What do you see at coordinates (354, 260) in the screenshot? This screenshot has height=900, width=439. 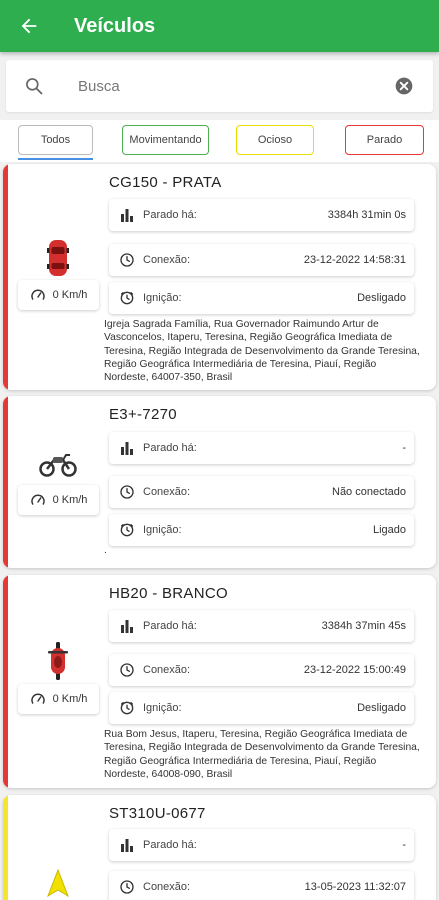 I see `connection-value: 23-12-2022 14:58:31` at bounding box center [354, 260].